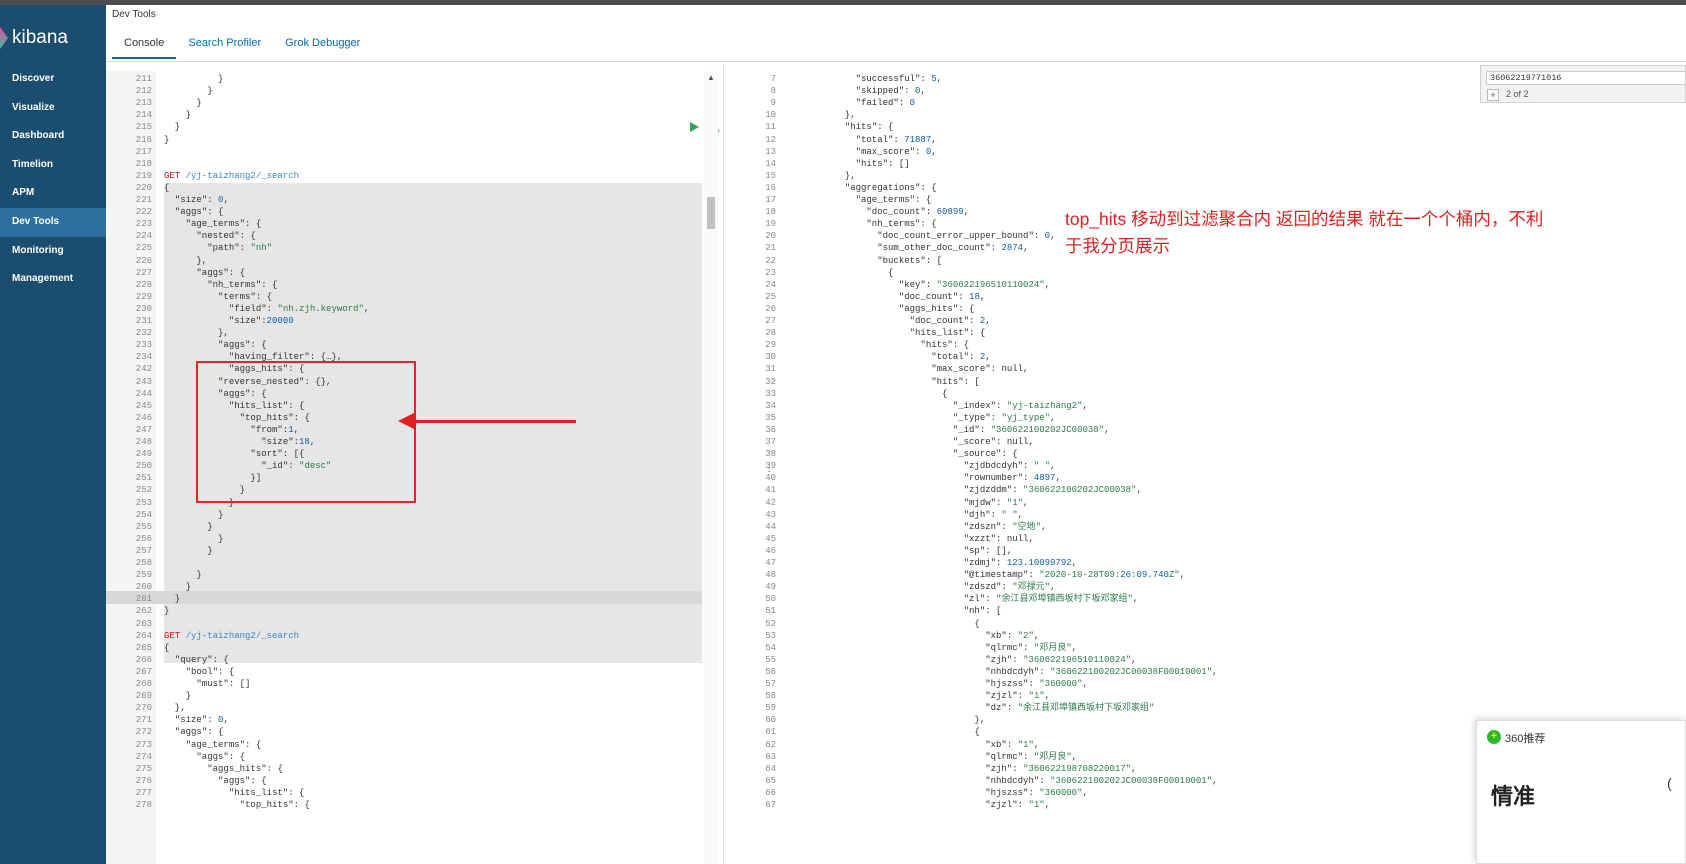 The width and height of the screenshot is (1686, 864). I want to click on line-number: 275, so click(143, 768).